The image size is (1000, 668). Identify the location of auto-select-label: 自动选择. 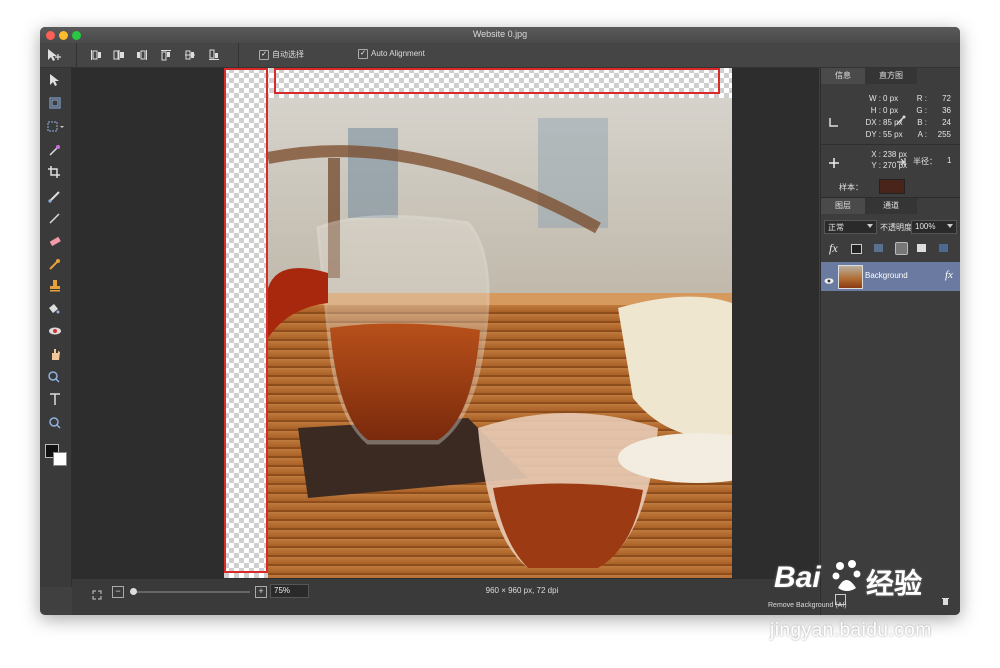
(288, 54).